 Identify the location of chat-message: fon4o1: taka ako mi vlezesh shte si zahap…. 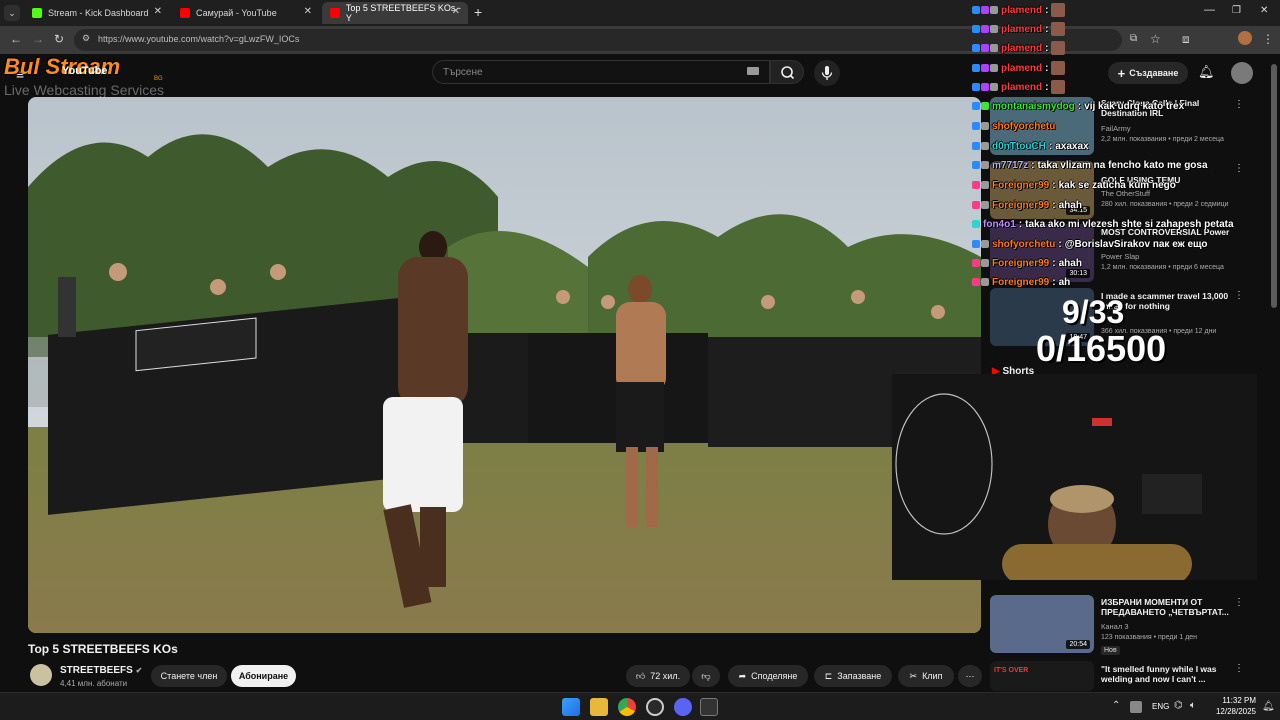
(1103, 224).